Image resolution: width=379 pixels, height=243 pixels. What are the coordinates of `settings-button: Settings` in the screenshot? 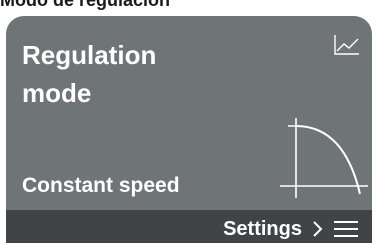 It's located at (273, 229).